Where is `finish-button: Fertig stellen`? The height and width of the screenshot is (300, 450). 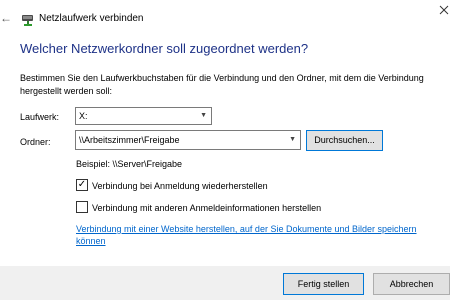
finish-button: Fertig stellen is located at coordinates (323, 284).